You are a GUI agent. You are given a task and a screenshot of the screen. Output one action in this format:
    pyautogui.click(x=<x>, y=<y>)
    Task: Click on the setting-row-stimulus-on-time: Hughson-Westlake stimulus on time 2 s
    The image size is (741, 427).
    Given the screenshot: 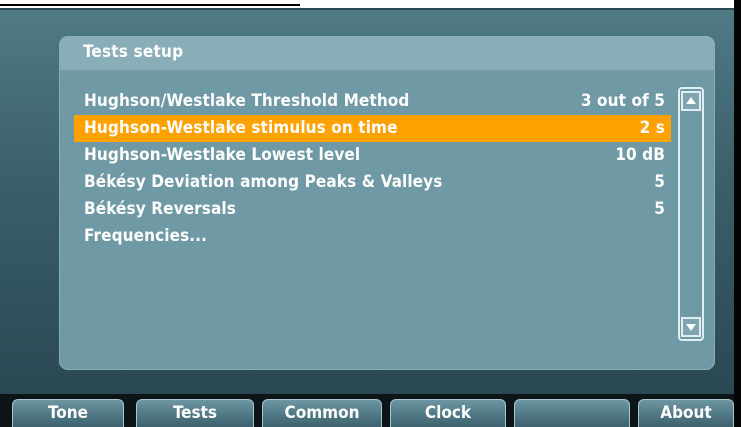 What is the action you would take?
    pyautogui.click(x=372, y=128)
    